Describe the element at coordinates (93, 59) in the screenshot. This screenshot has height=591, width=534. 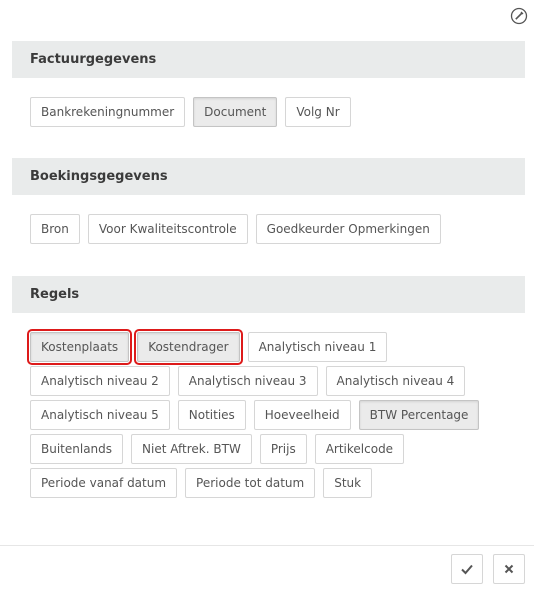
I see `section-title: Factuurgegevens` at that location.